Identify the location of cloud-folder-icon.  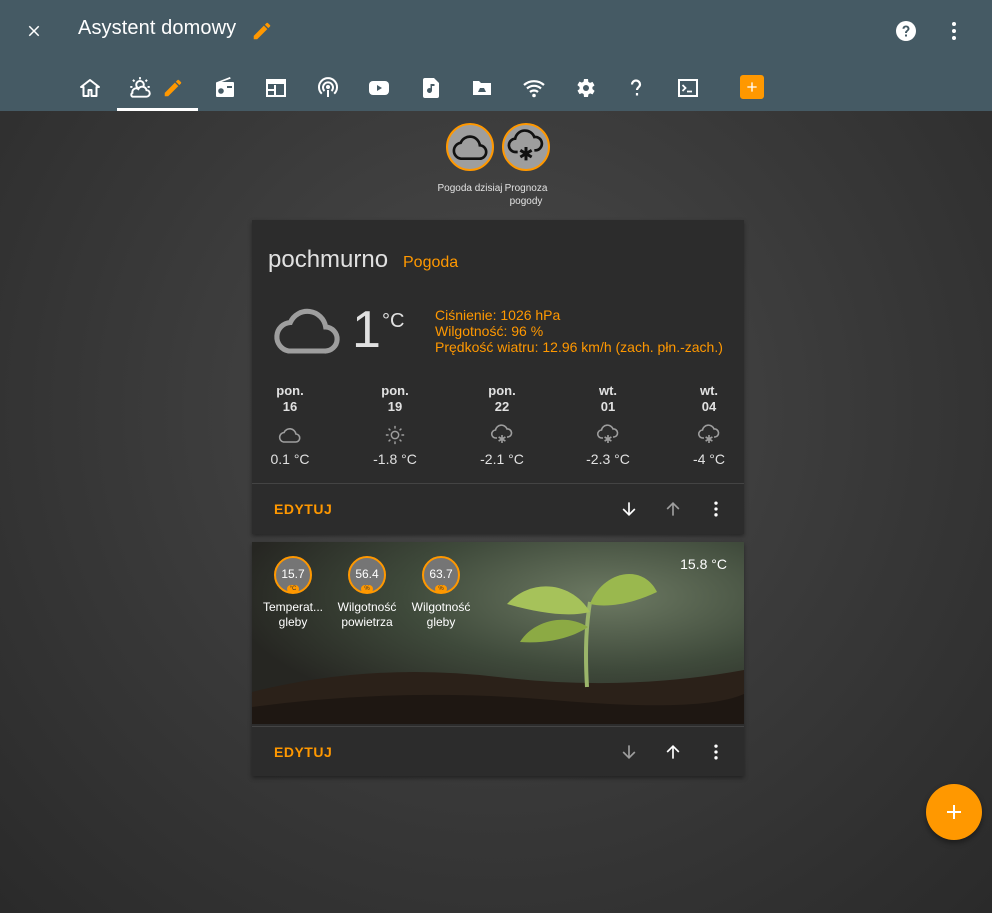
(482, 88).